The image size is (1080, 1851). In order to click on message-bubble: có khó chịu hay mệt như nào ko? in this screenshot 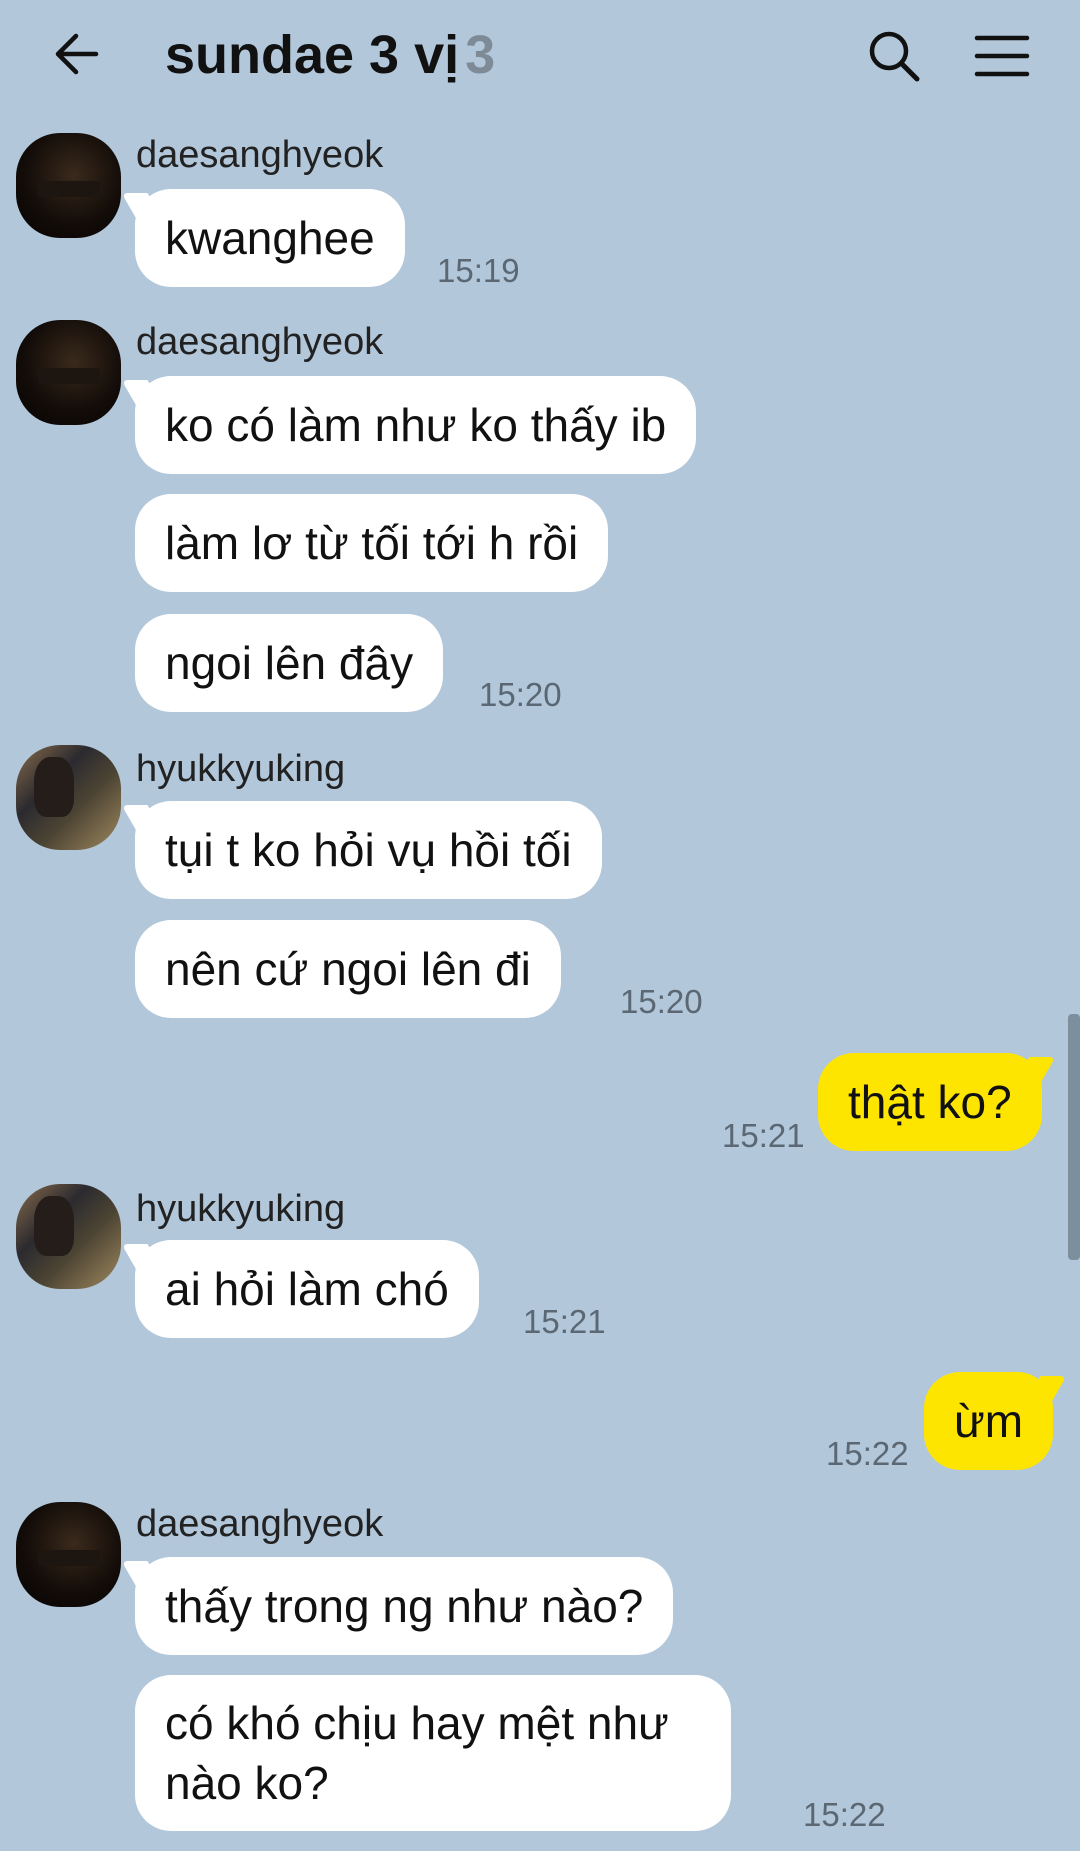, I will do `click(433, 1753)`.